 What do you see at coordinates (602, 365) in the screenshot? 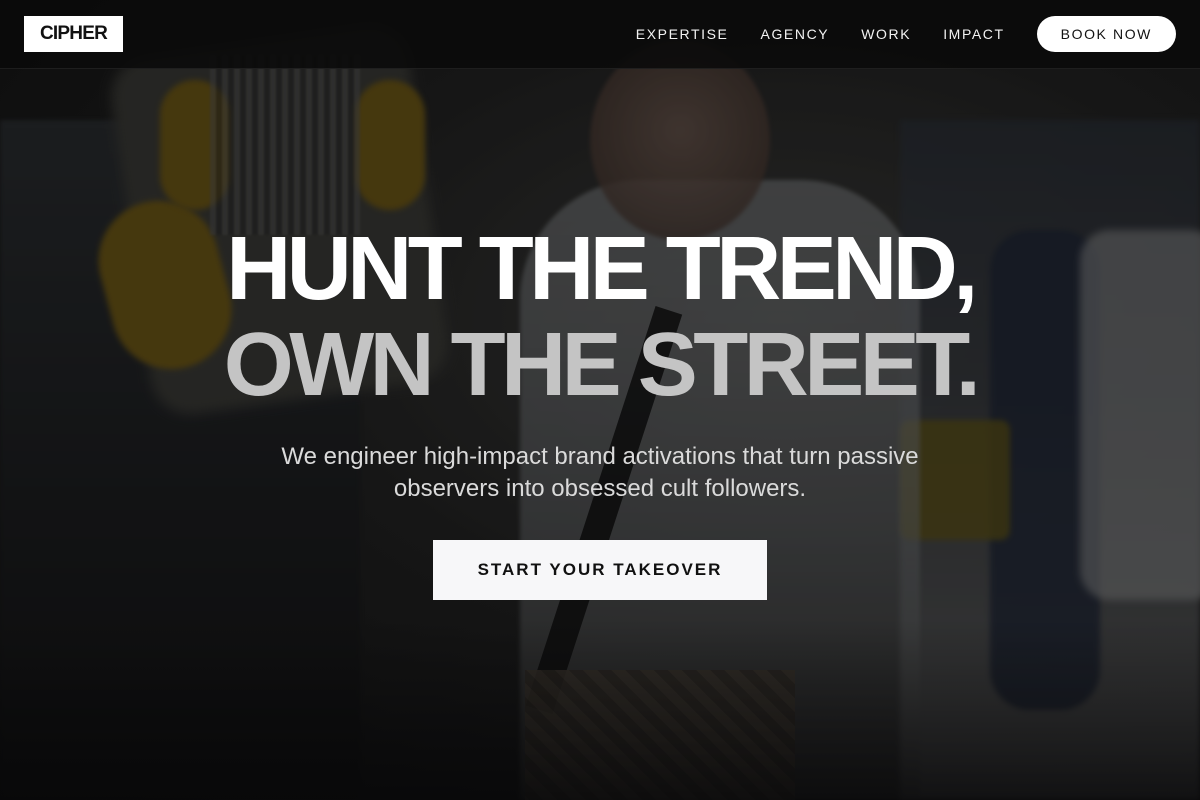
I see `headline-line-2: OWN THE STREET.` at bounding box center [602, 365].